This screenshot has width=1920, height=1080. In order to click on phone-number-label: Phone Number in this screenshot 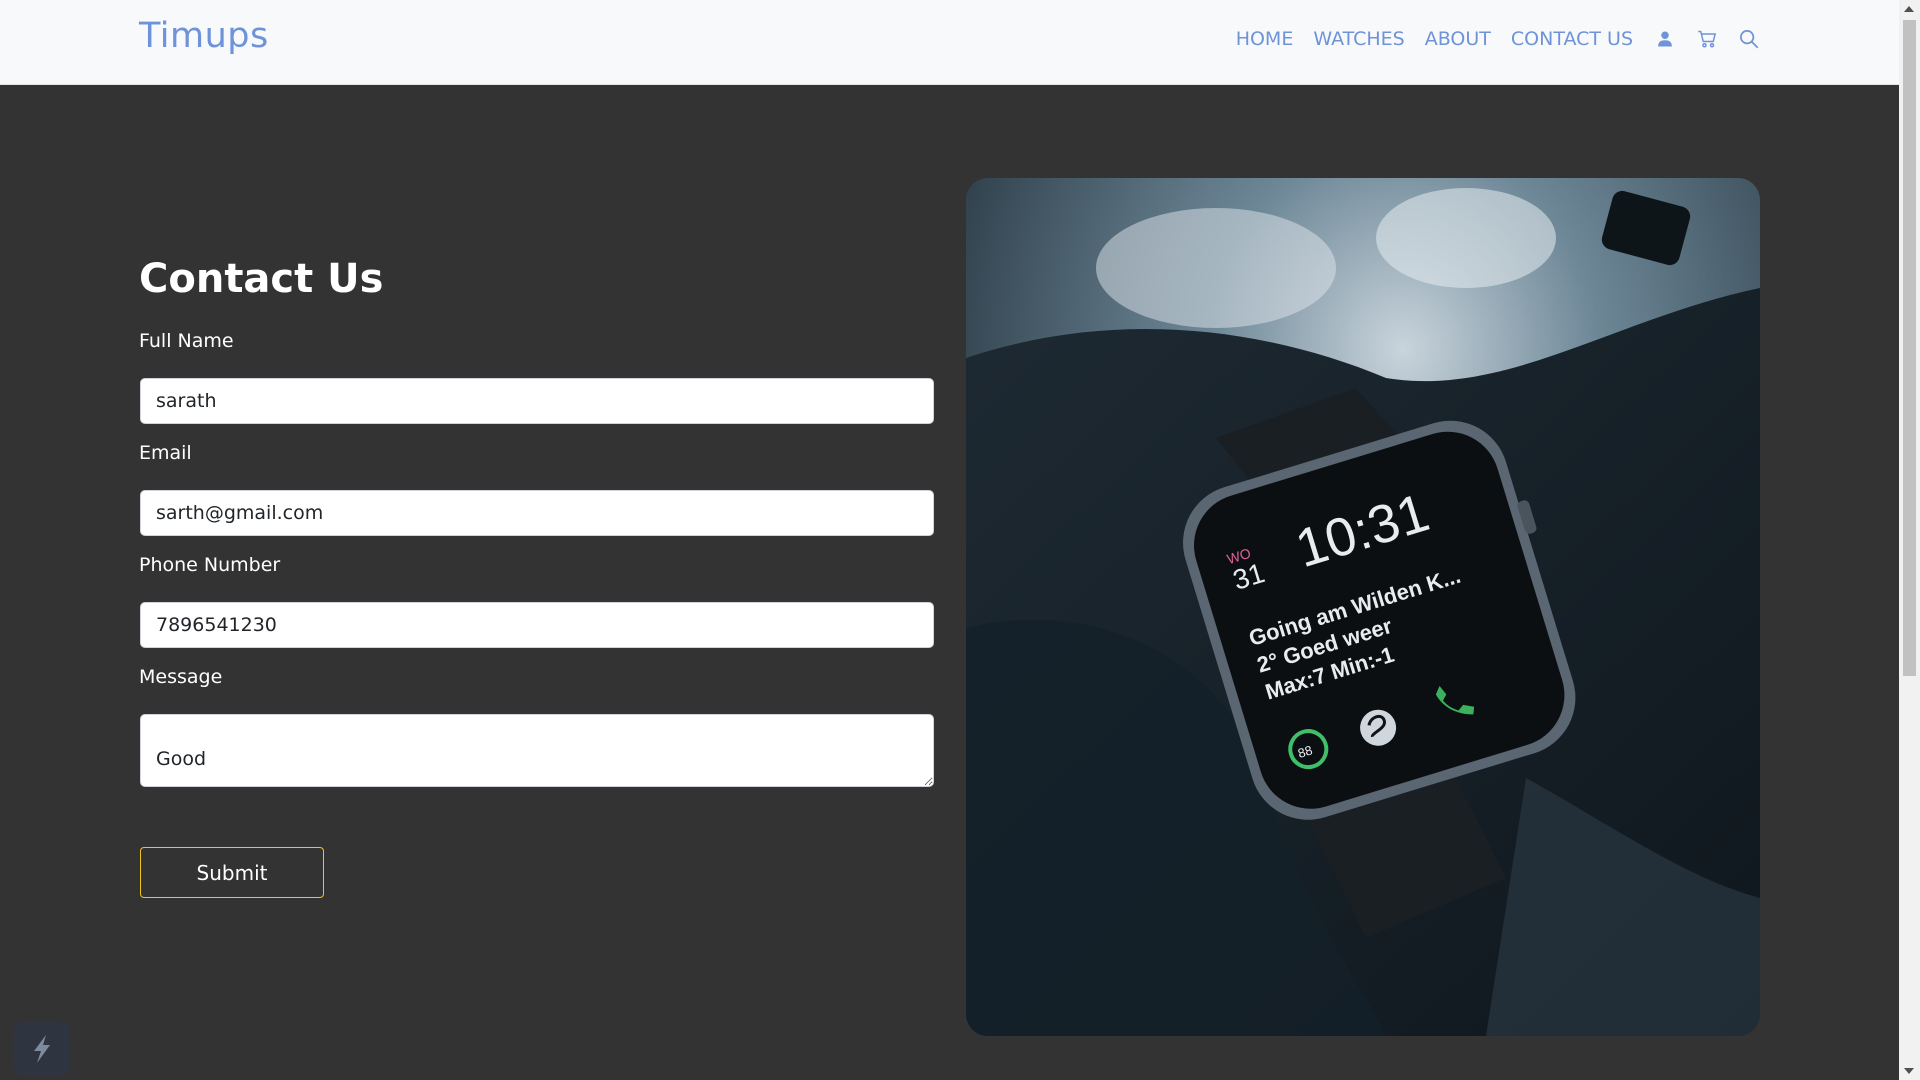, I will do `click(210, 565)`.